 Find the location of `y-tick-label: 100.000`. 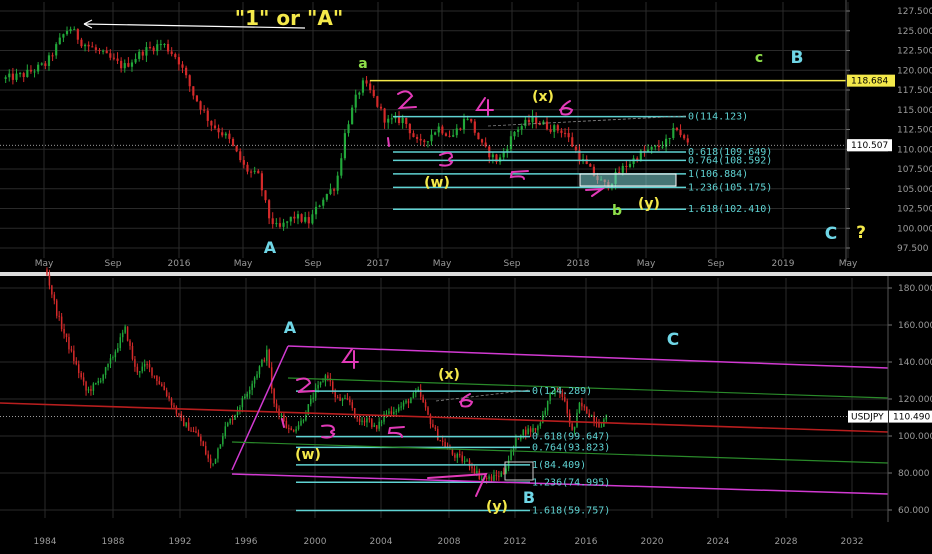

y-tick-label: 100.000 is located at coordinates (915, 437).